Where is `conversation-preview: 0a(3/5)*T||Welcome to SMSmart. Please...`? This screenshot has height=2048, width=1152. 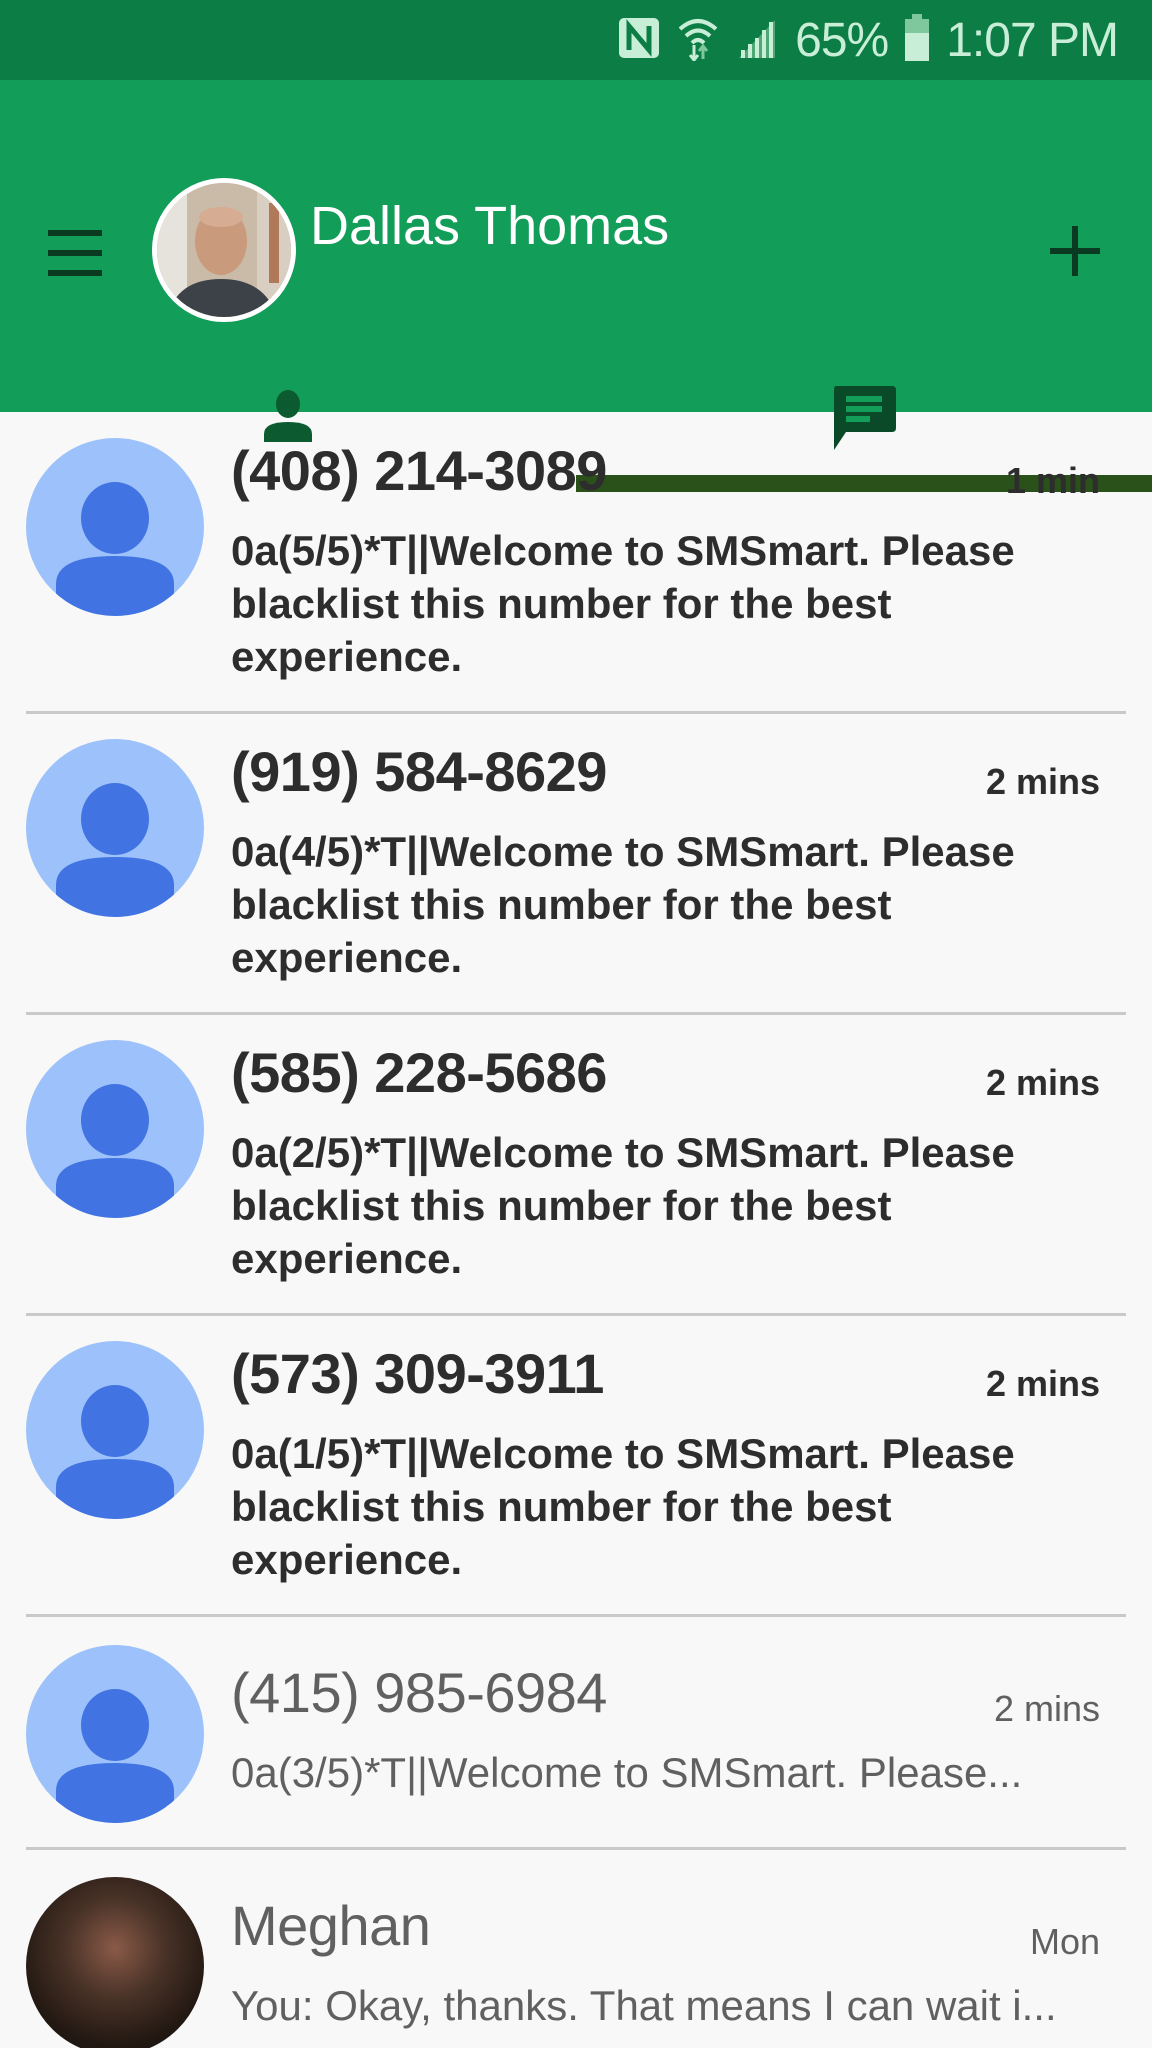
conversation-preview: 0a(3/5)*T||Welcome to SMSmart. Please... is located at coordinates (627, 1772).